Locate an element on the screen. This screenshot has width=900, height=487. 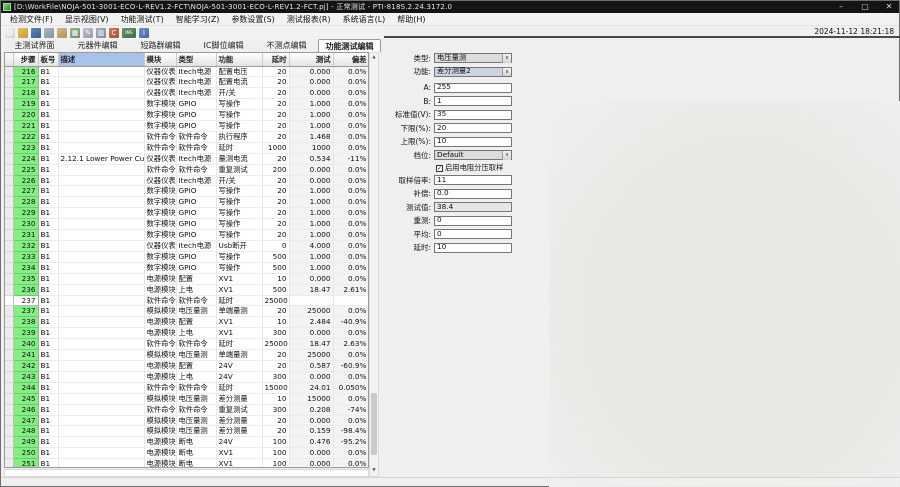
cell: 0.587 is located at coordinates (311, 366).